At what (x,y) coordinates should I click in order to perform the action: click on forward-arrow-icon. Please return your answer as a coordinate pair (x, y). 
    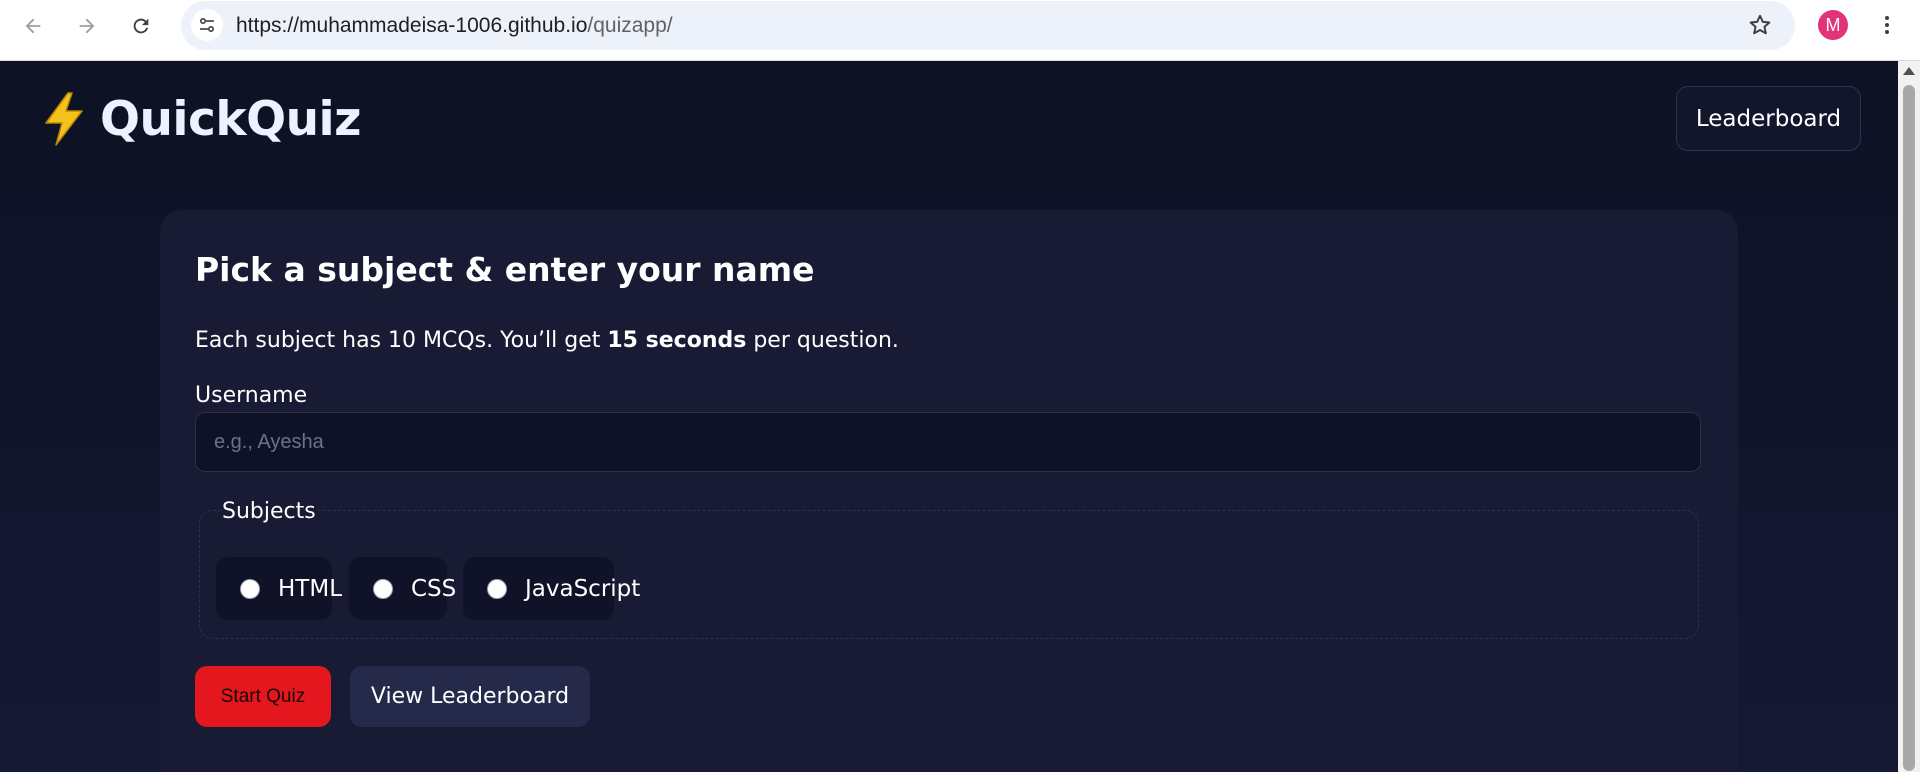
    Looking at the image, I should click on (87, 26).